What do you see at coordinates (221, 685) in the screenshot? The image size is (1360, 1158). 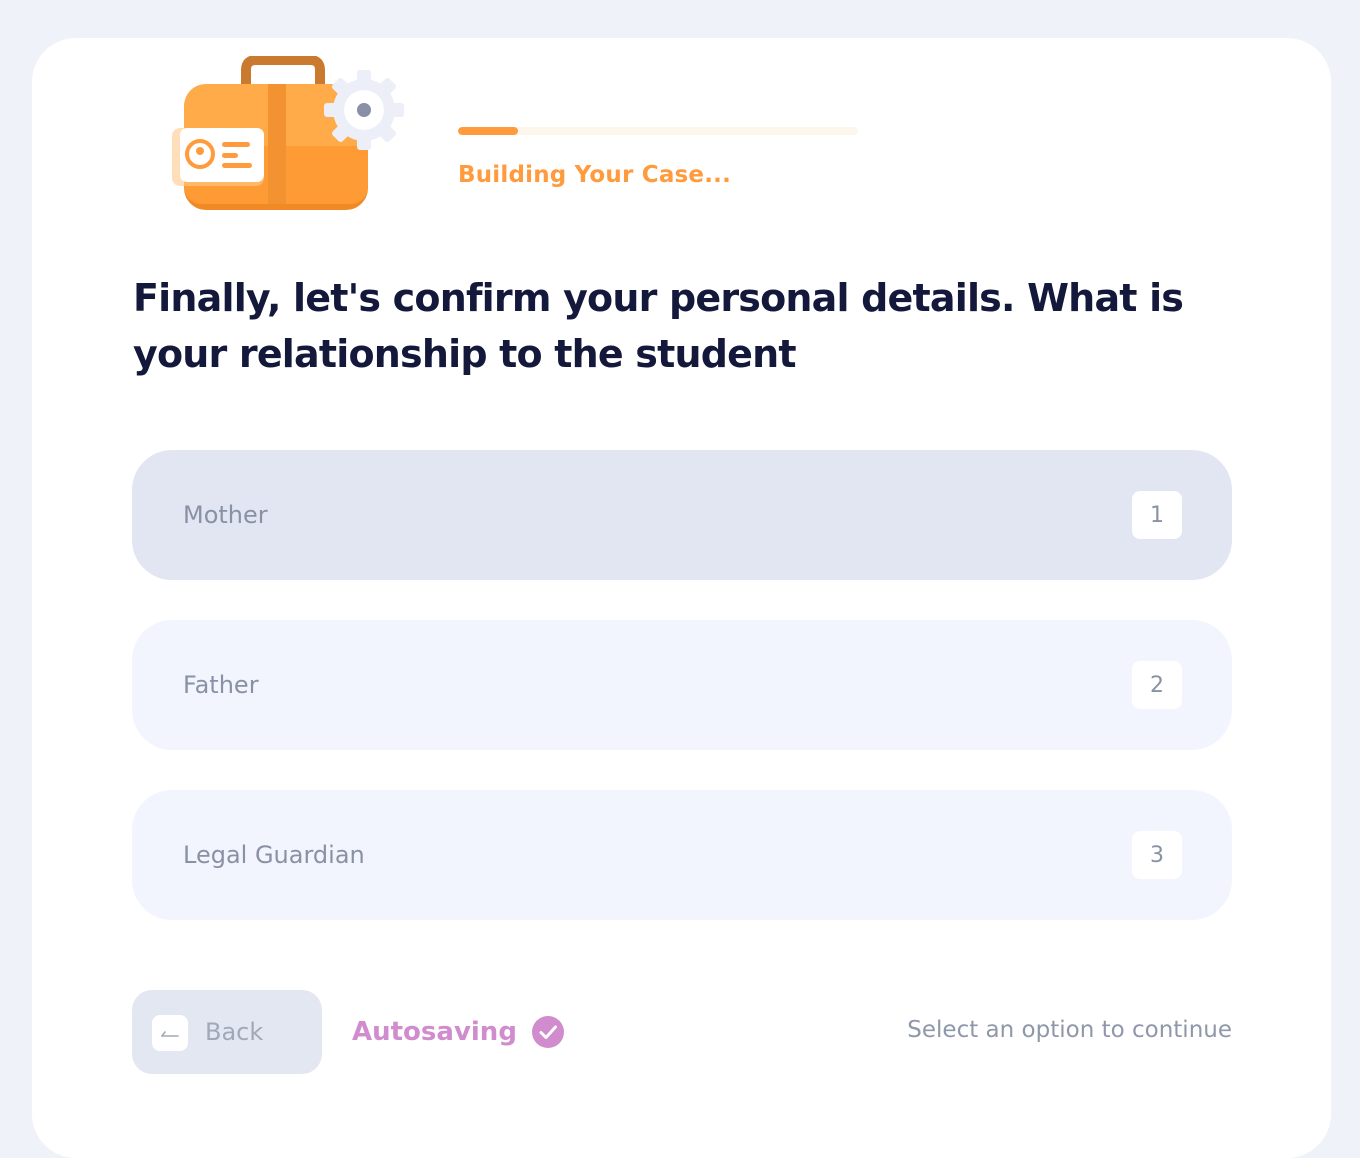 I see `option-label: Father` at bounding box center [221, 685].